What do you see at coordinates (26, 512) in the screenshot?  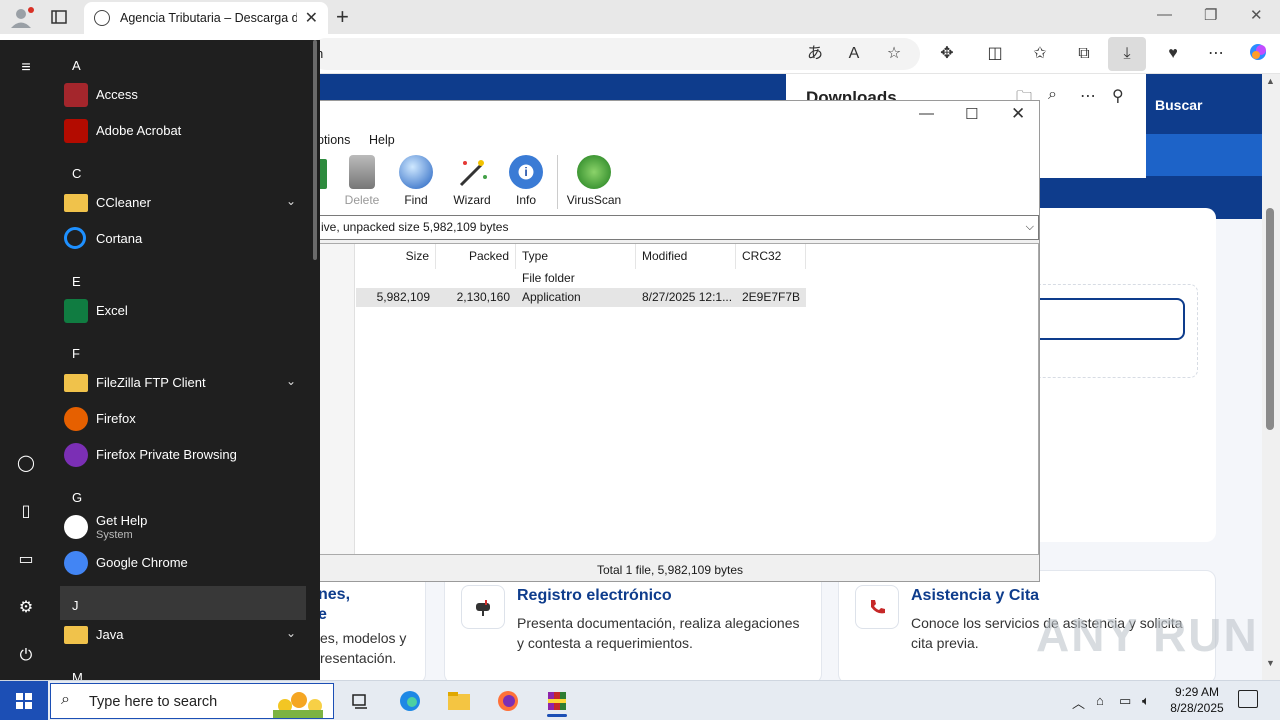 I see `documents-icon: ▯` at bounding box center [26, 512].